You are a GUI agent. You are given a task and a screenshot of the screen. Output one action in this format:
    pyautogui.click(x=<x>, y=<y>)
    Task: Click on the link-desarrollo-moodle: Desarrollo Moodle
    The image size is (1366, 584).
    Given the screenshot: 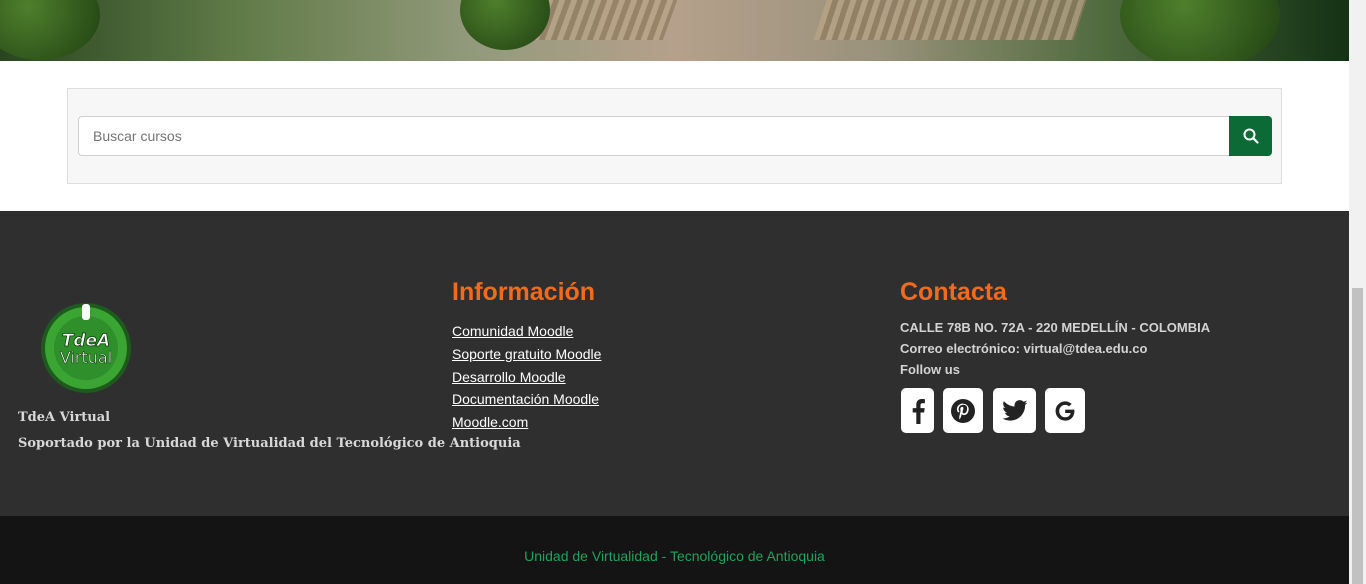 What is the action you would take?
    pyautogui.click(x=526, y=377)
    